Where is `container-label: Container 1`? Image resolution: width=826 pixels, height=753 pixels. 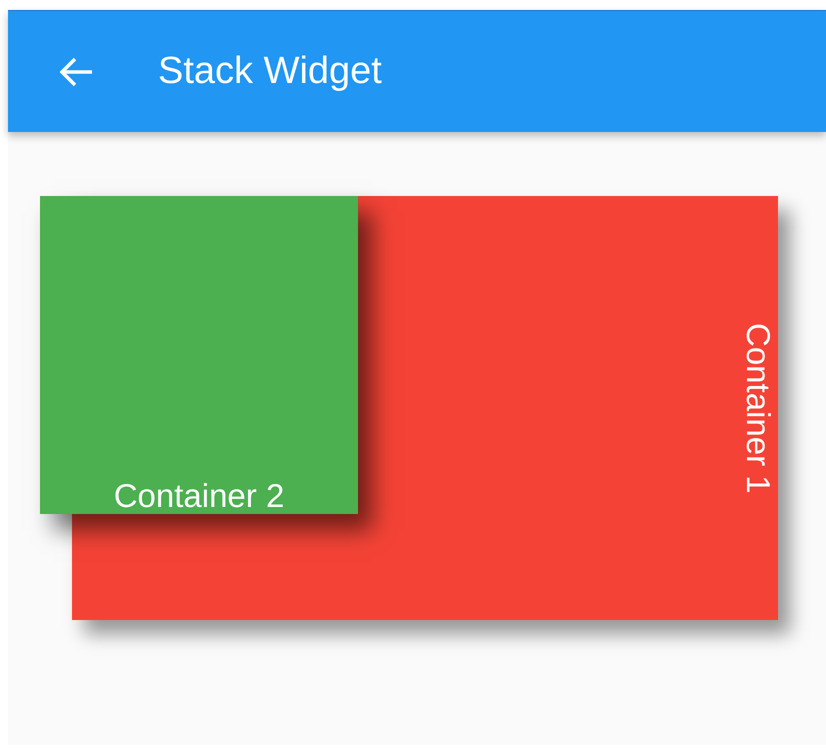
container-label: Container 1 is located at coordinates (758, 408).